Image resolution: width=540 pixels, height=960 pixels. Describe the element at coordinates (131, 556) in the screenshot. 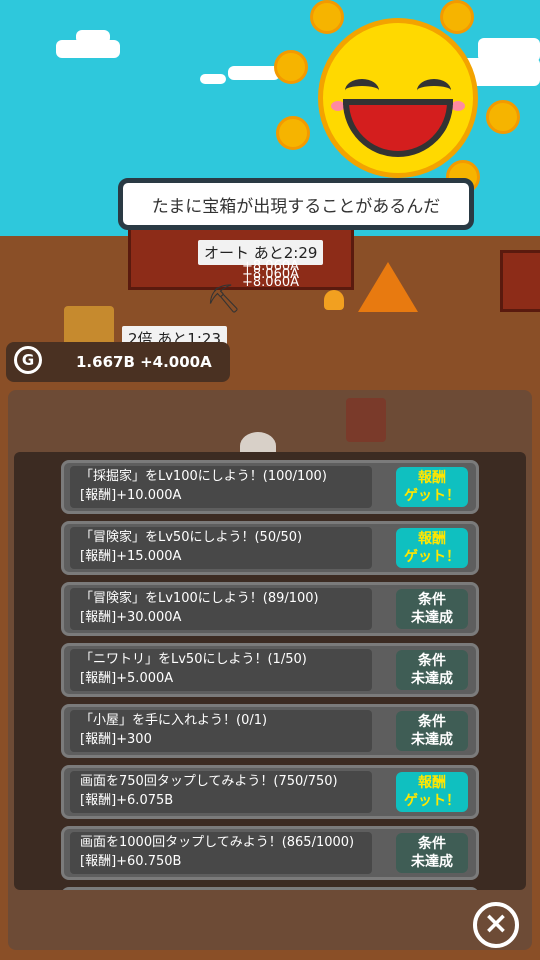

I see `mission-reward: [報酬]+15.000A` at that location.